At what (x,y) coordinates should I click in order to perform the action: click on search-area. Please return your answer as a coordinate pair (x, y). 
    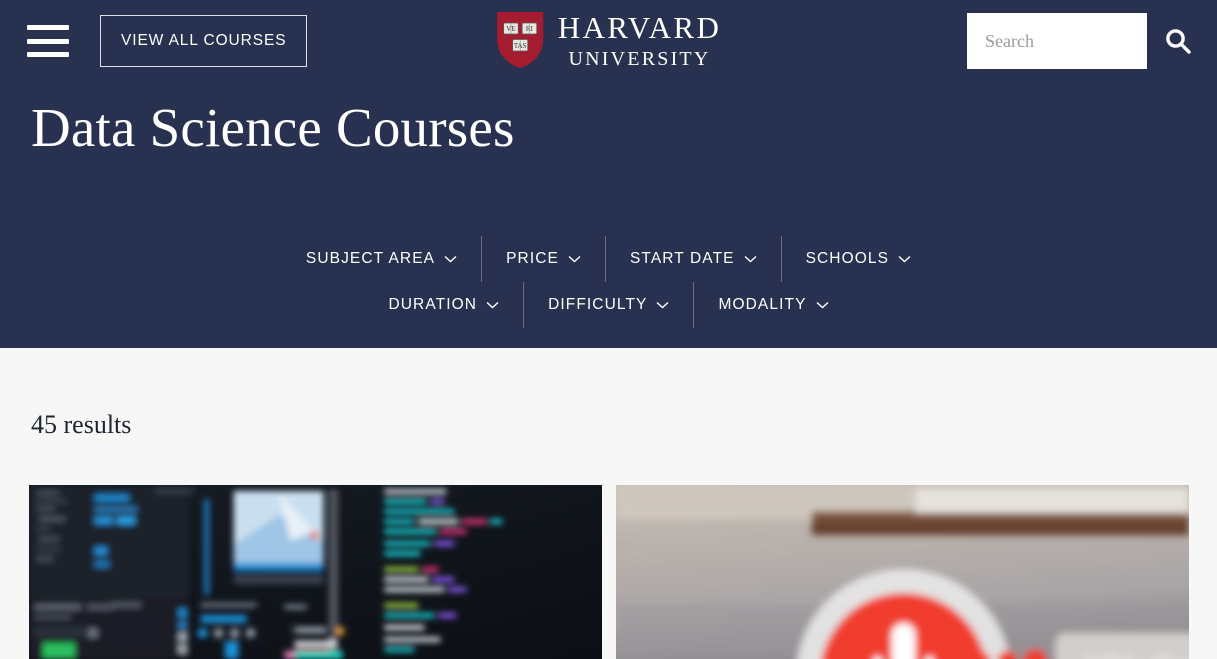
    Looking at the image, I should click on (1082, 41).